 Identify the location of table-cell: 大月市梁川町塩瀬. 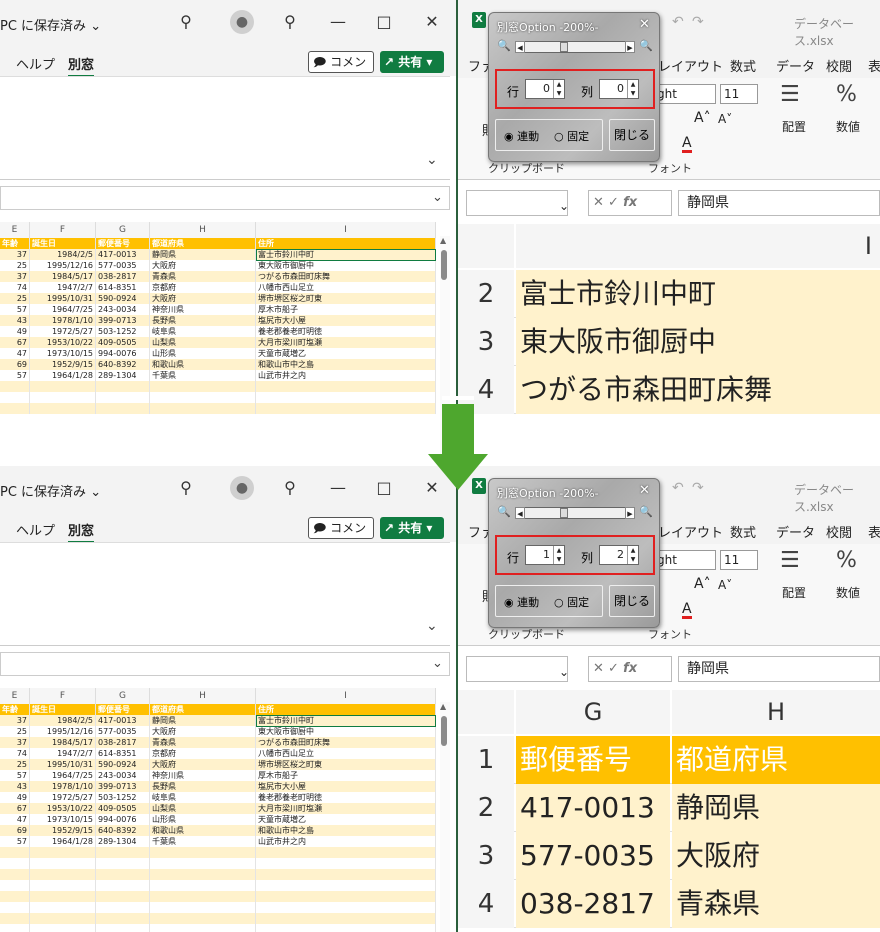
(346, 808).